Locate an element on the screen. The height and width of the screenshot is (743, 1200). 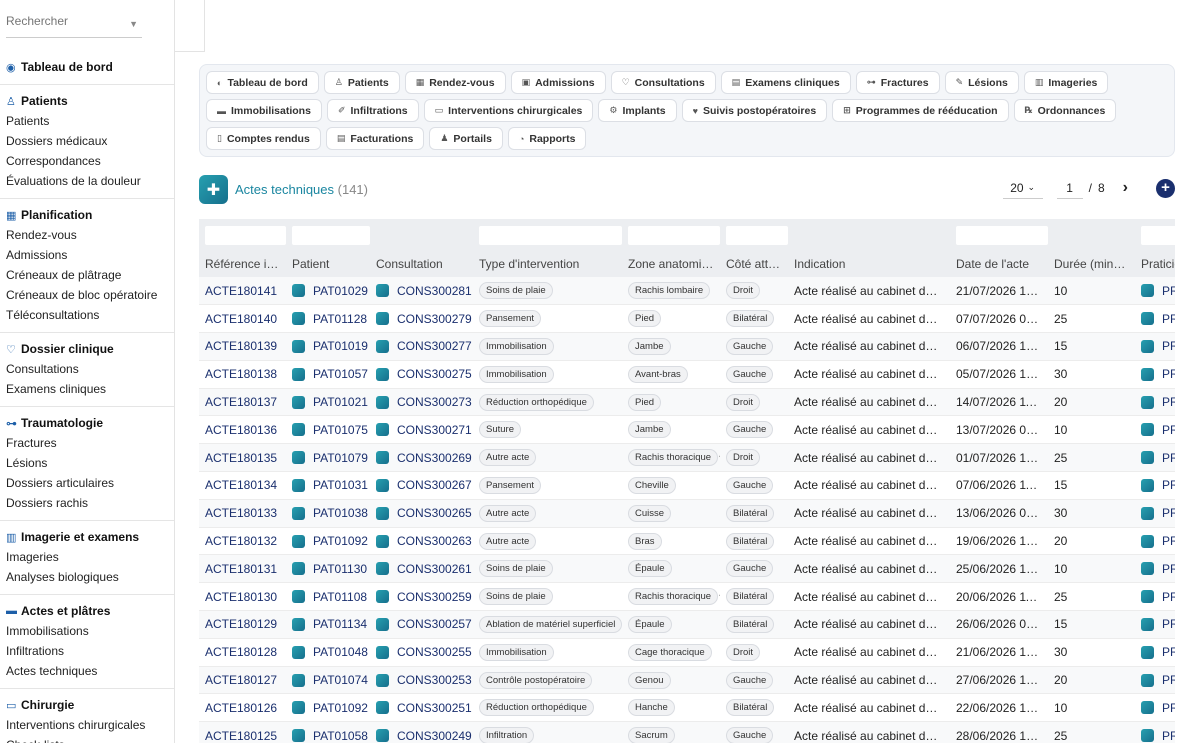
record-link-text: PAT01021 is located at coordinates (340, 402).